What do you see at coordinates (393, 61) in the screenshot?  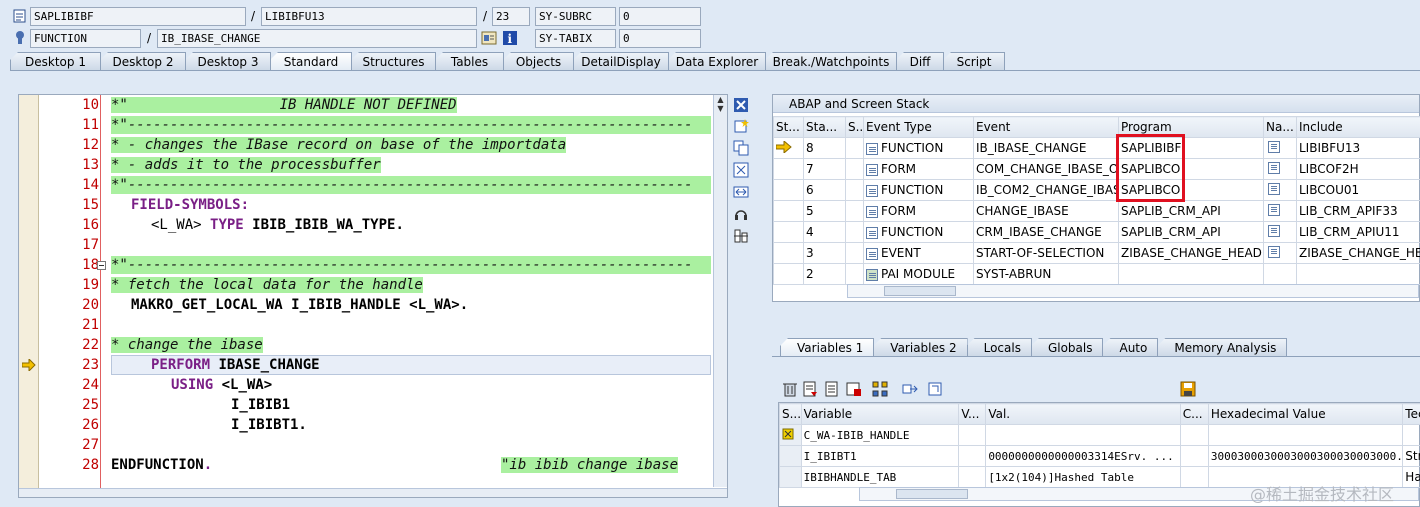 I see `tab-structures: Structures` at bounding box center [393, 61].